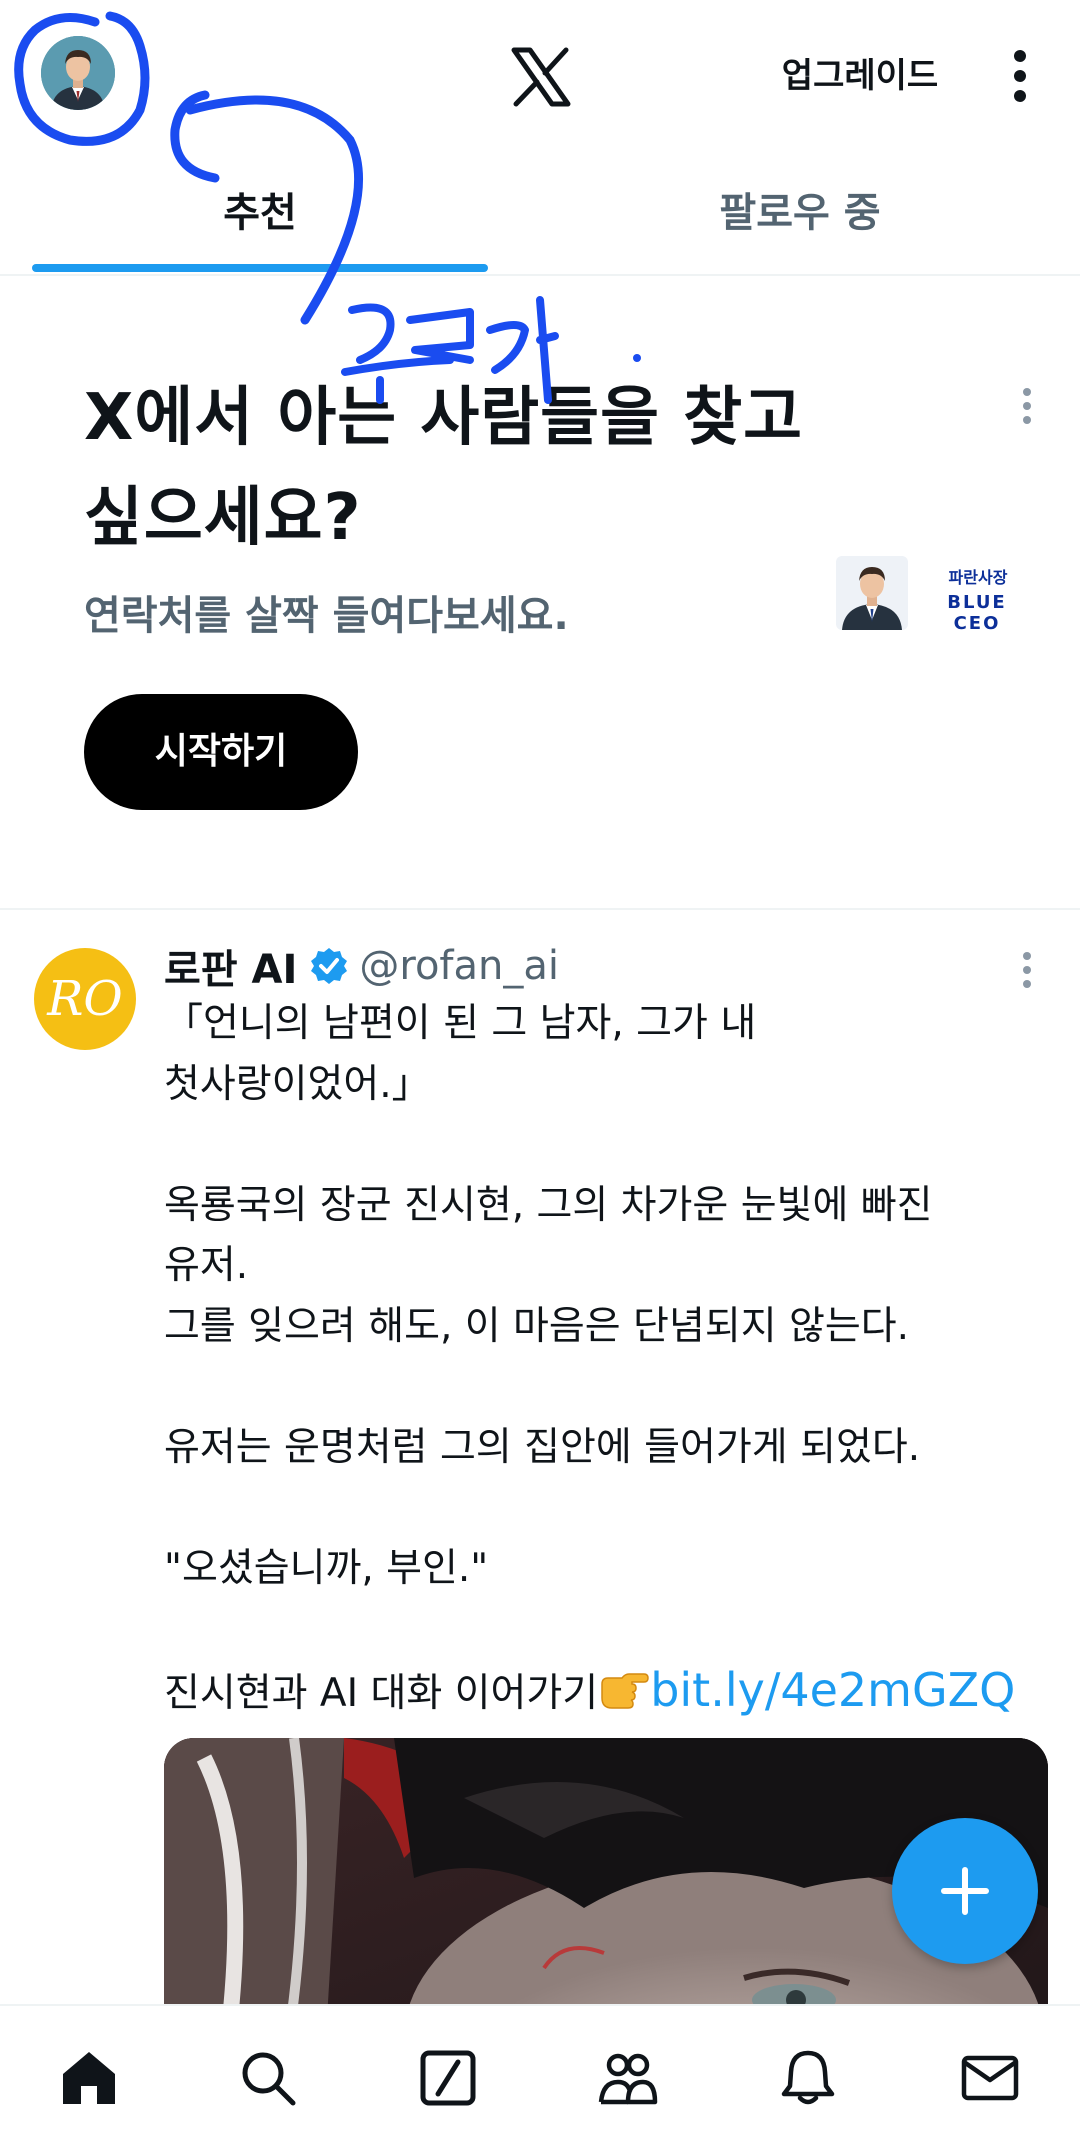 The width and height of the screenshot is (1080, 2155). Describe the element at coordinates (223, 518) in the screenshot. I see `promo-title-line-2: 싶으세요?` at that location.